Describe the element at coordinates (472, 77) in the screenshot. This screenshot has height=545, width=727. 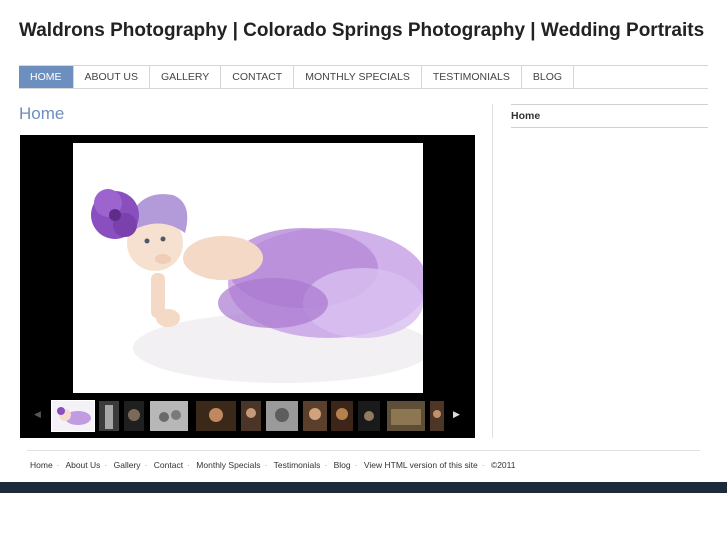
I see `nav-item-testimonials: Testimonials` at that location.